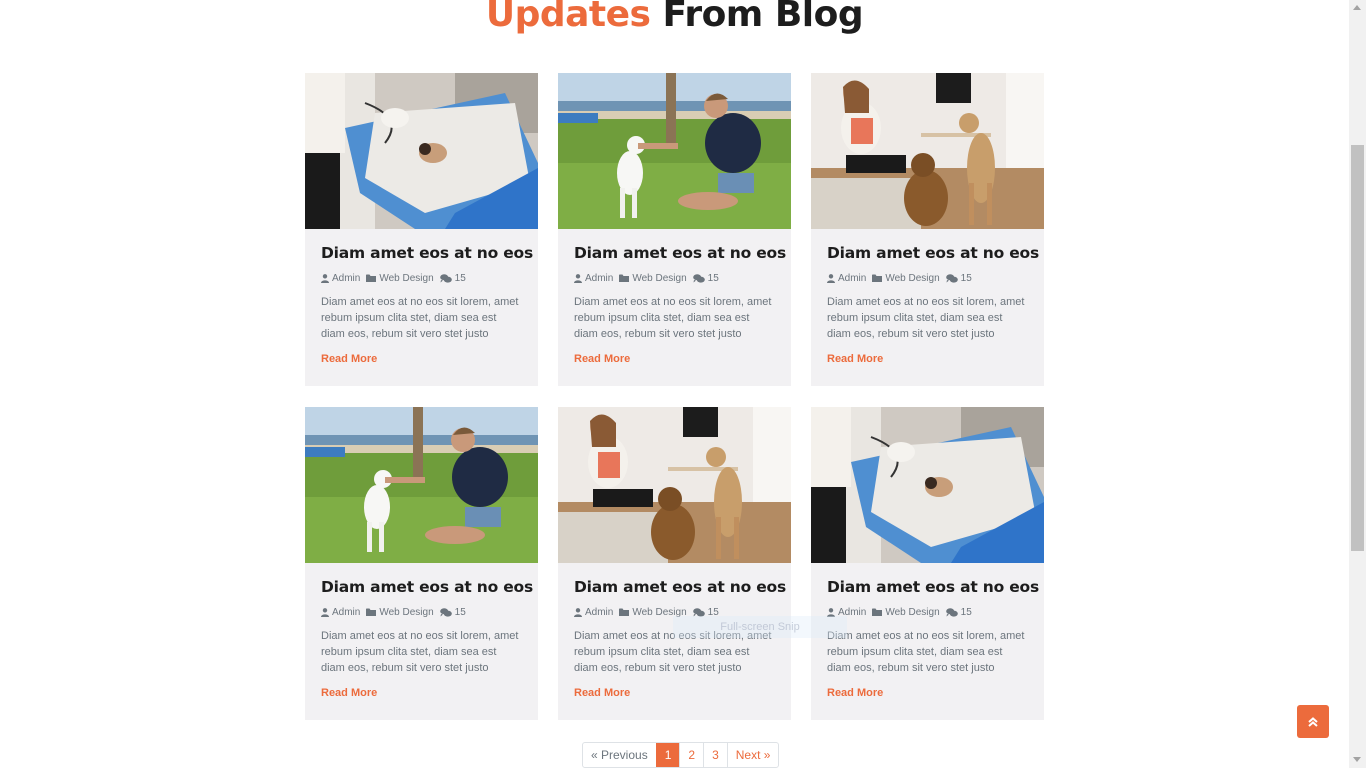 The width and height of the screenshot is (1366, 768). I want to click on pagination-page-2: 2, so click(691, 755).